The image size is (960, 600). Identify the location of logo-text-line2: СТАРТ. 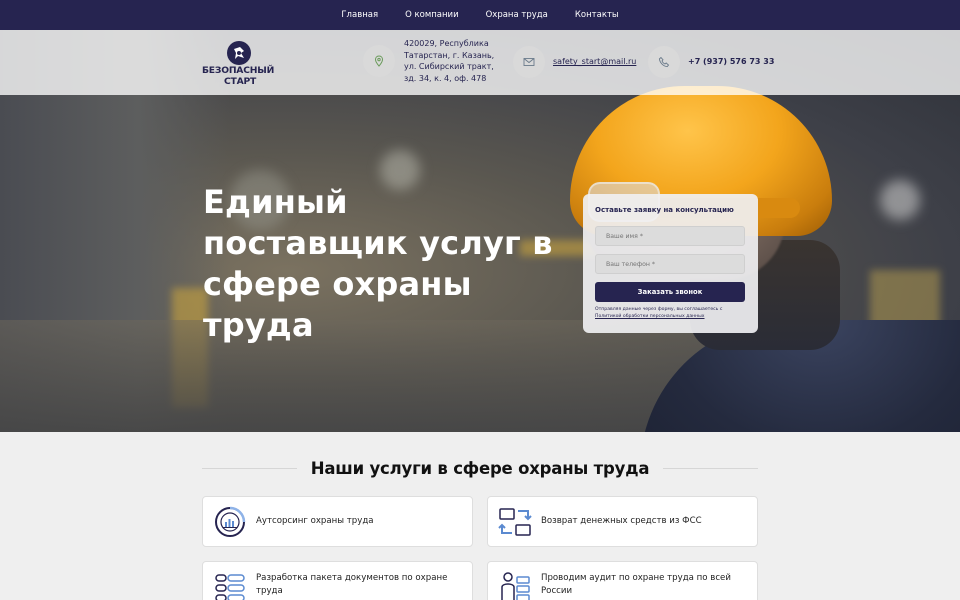
(240, 81).